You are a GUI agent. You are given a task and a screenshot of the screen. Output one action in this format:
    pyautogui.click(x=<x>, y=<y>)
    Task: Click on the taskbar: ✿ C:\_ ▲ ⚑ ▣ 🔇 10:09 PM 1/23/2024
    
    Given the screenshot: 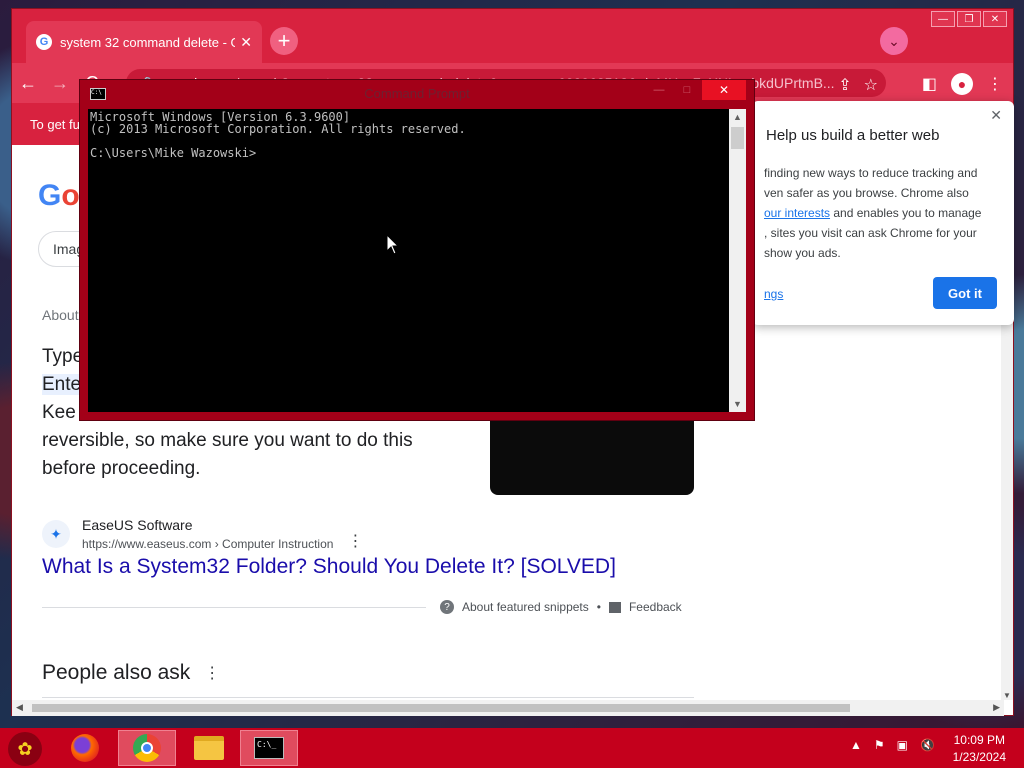 What is the action you would take?
    pyautogui.click(x=512, y=748)
    